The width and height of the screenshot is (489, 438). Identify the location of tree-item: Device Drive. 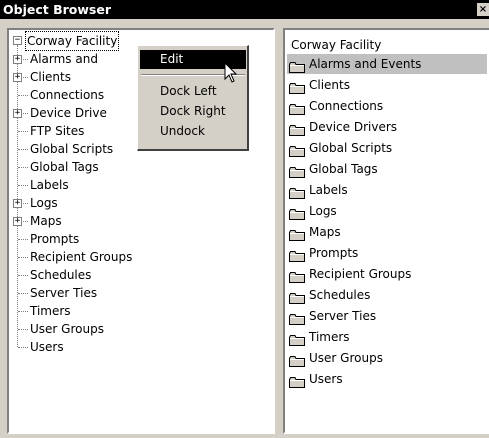
(68, 113).